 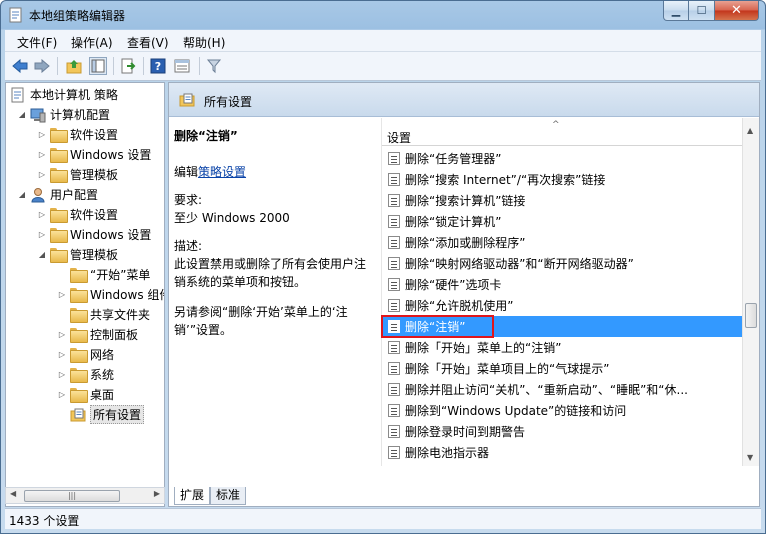 What do you see at coordinates (562, 368) in the screenshot?
I see `list-item: 删除「开始」菜单项目上的“气球提示”` at bounding box center [562, 368].